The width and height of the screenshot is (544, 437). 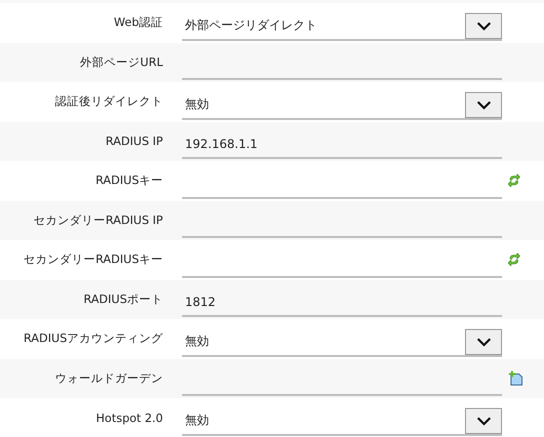 What do you see at coordinates (138, 22) in the screenshot?
I see `field-label: Web認証` at bounding box center [138, 22].